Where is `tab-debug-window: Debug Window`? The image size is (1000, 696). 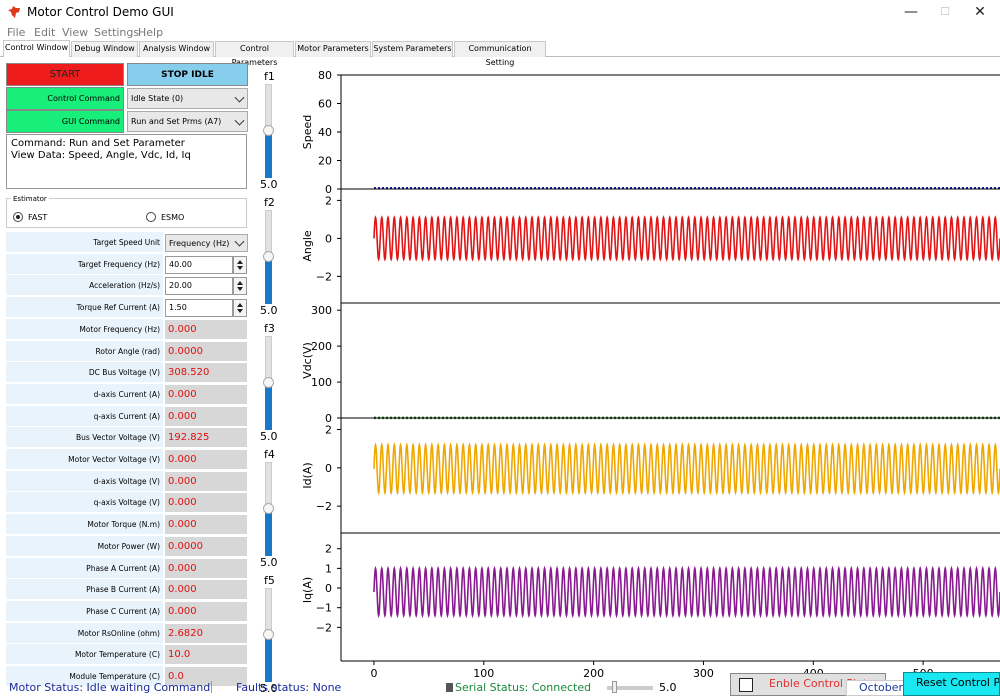 tab-debug-window: Debug Window is located at coordinates (104, 49).